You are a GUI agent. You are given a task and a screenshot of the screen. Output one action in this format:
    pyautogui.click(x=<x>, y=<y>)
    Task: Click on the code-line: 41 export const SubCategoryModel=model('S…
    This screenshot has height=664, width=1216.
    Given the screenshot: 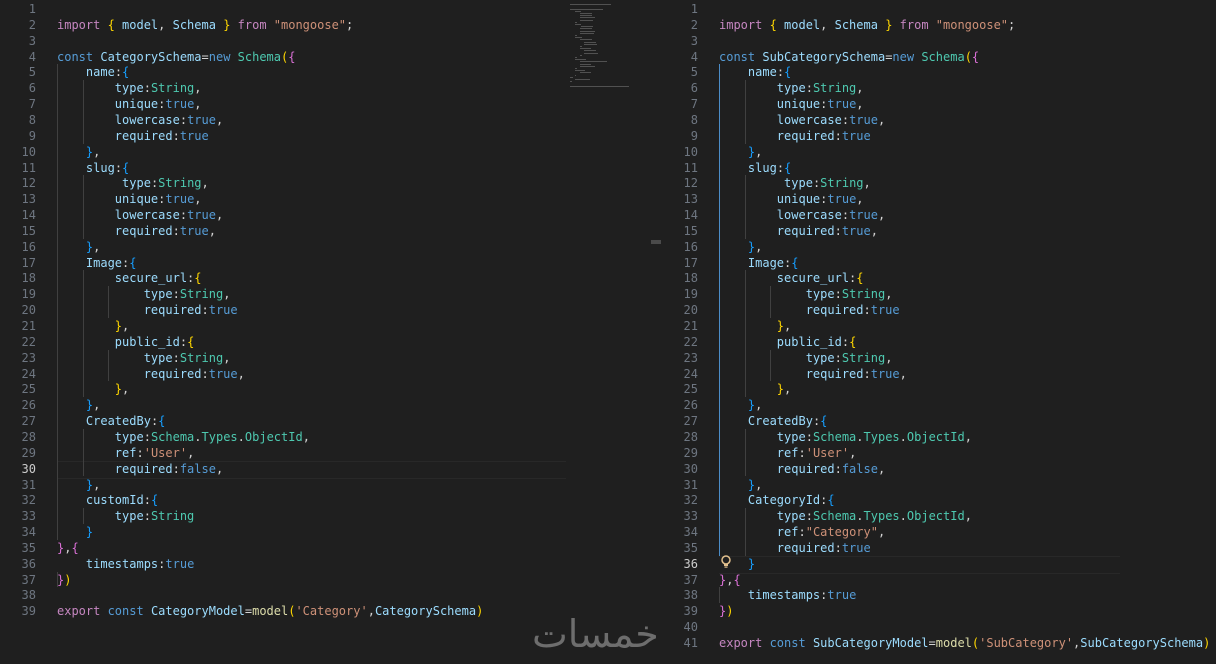 What is the action you would take?
    pyautogui.click(x=939, y=643)
    